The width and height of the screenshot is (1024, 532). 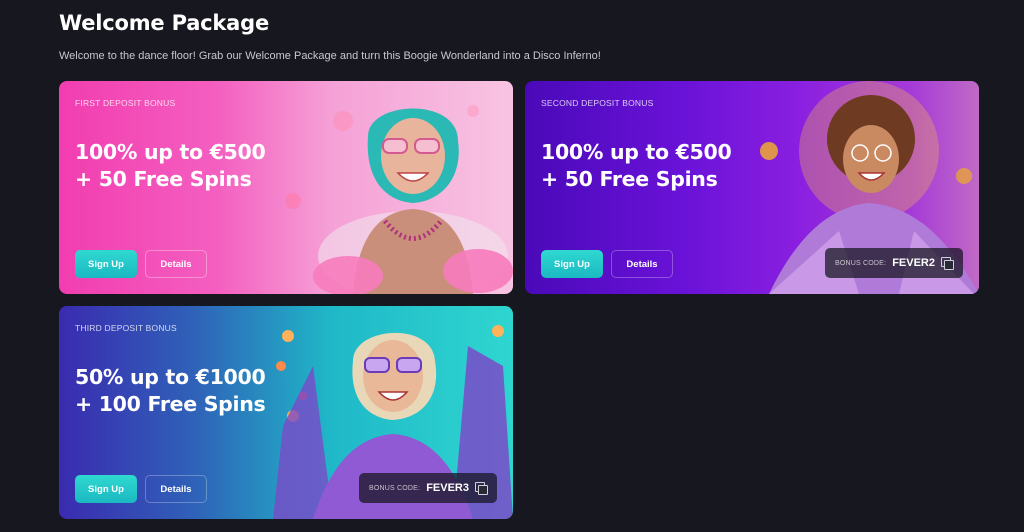 I want to click on bonus-tier-label: SECOND DEPOSIT BONUS, so click(x=597, y=103).